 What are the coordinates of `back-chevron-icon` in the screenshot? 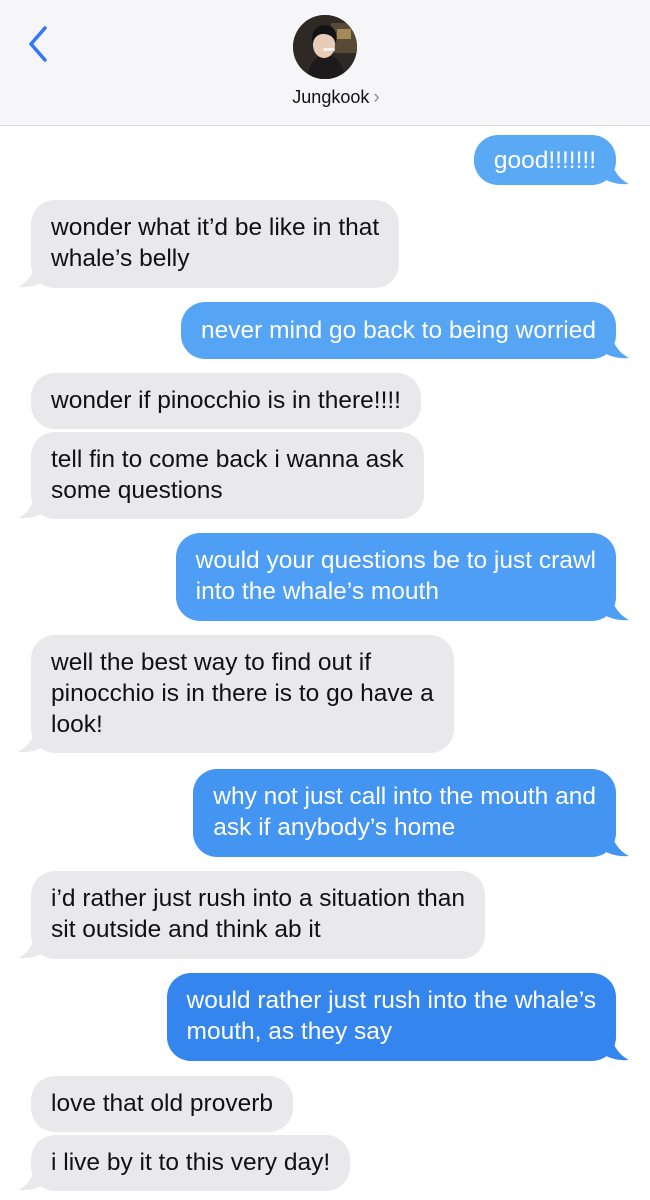 It's located at (40, 44).